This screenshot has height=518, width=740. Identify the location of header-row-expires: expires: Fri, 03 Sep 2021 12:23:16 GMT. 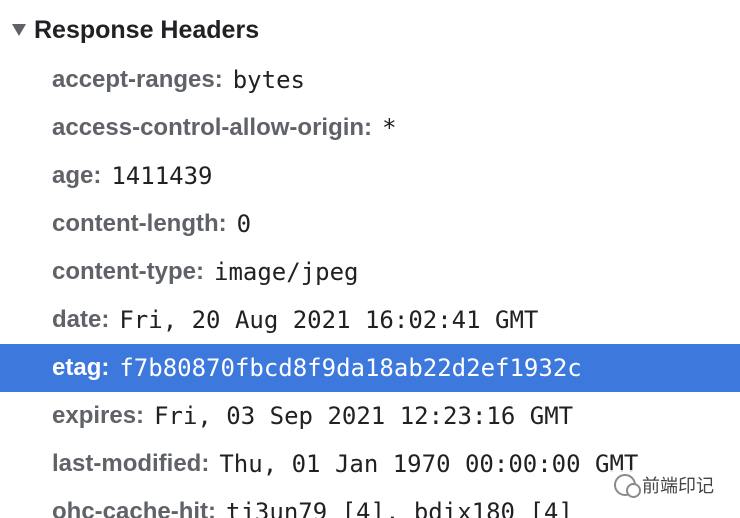
(370, 416).